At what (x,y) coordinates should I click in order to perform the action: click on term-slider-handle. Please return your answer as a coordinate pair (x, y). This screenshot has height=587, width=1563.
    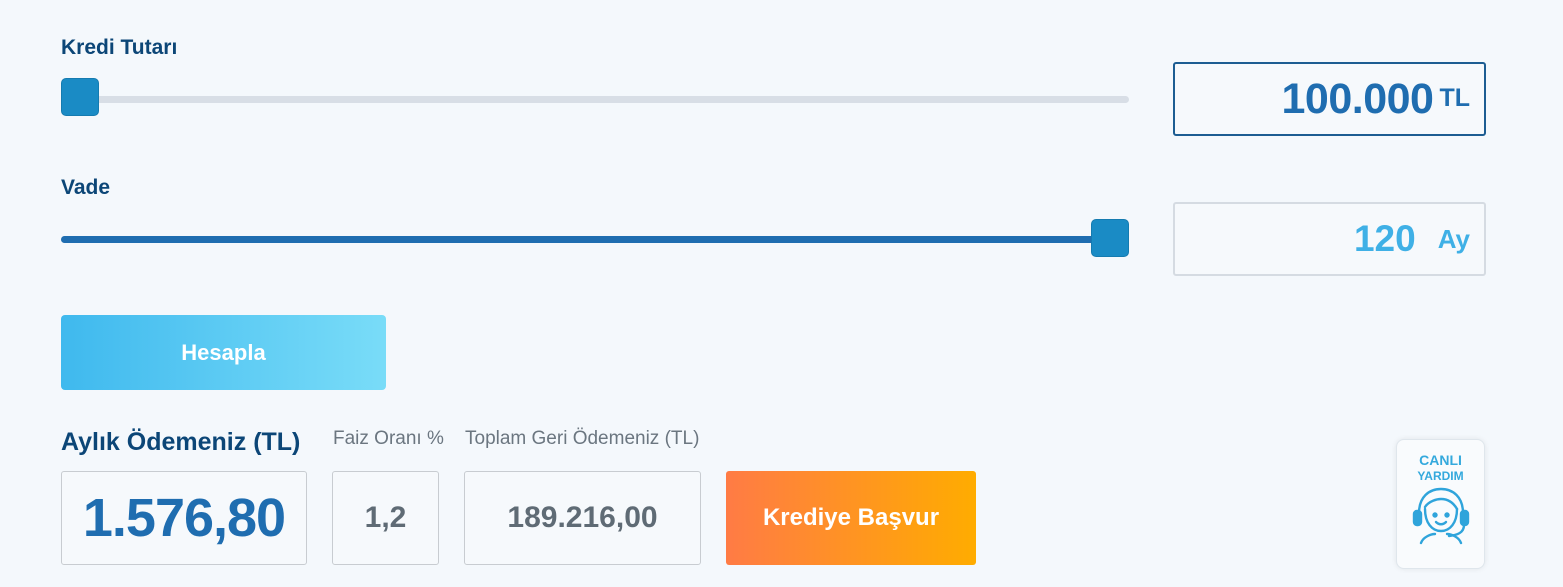
    Looking at the image, I should click on (1110, 238).